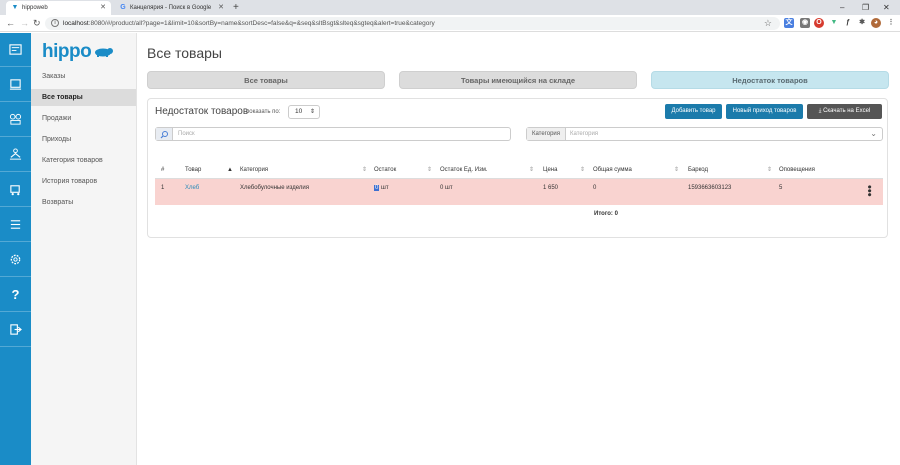  Describe the element at coordinates (58, 8) in the screenshot. I see `browser-tab-hippoweb: ▼ hippoweb ✕` at that location.